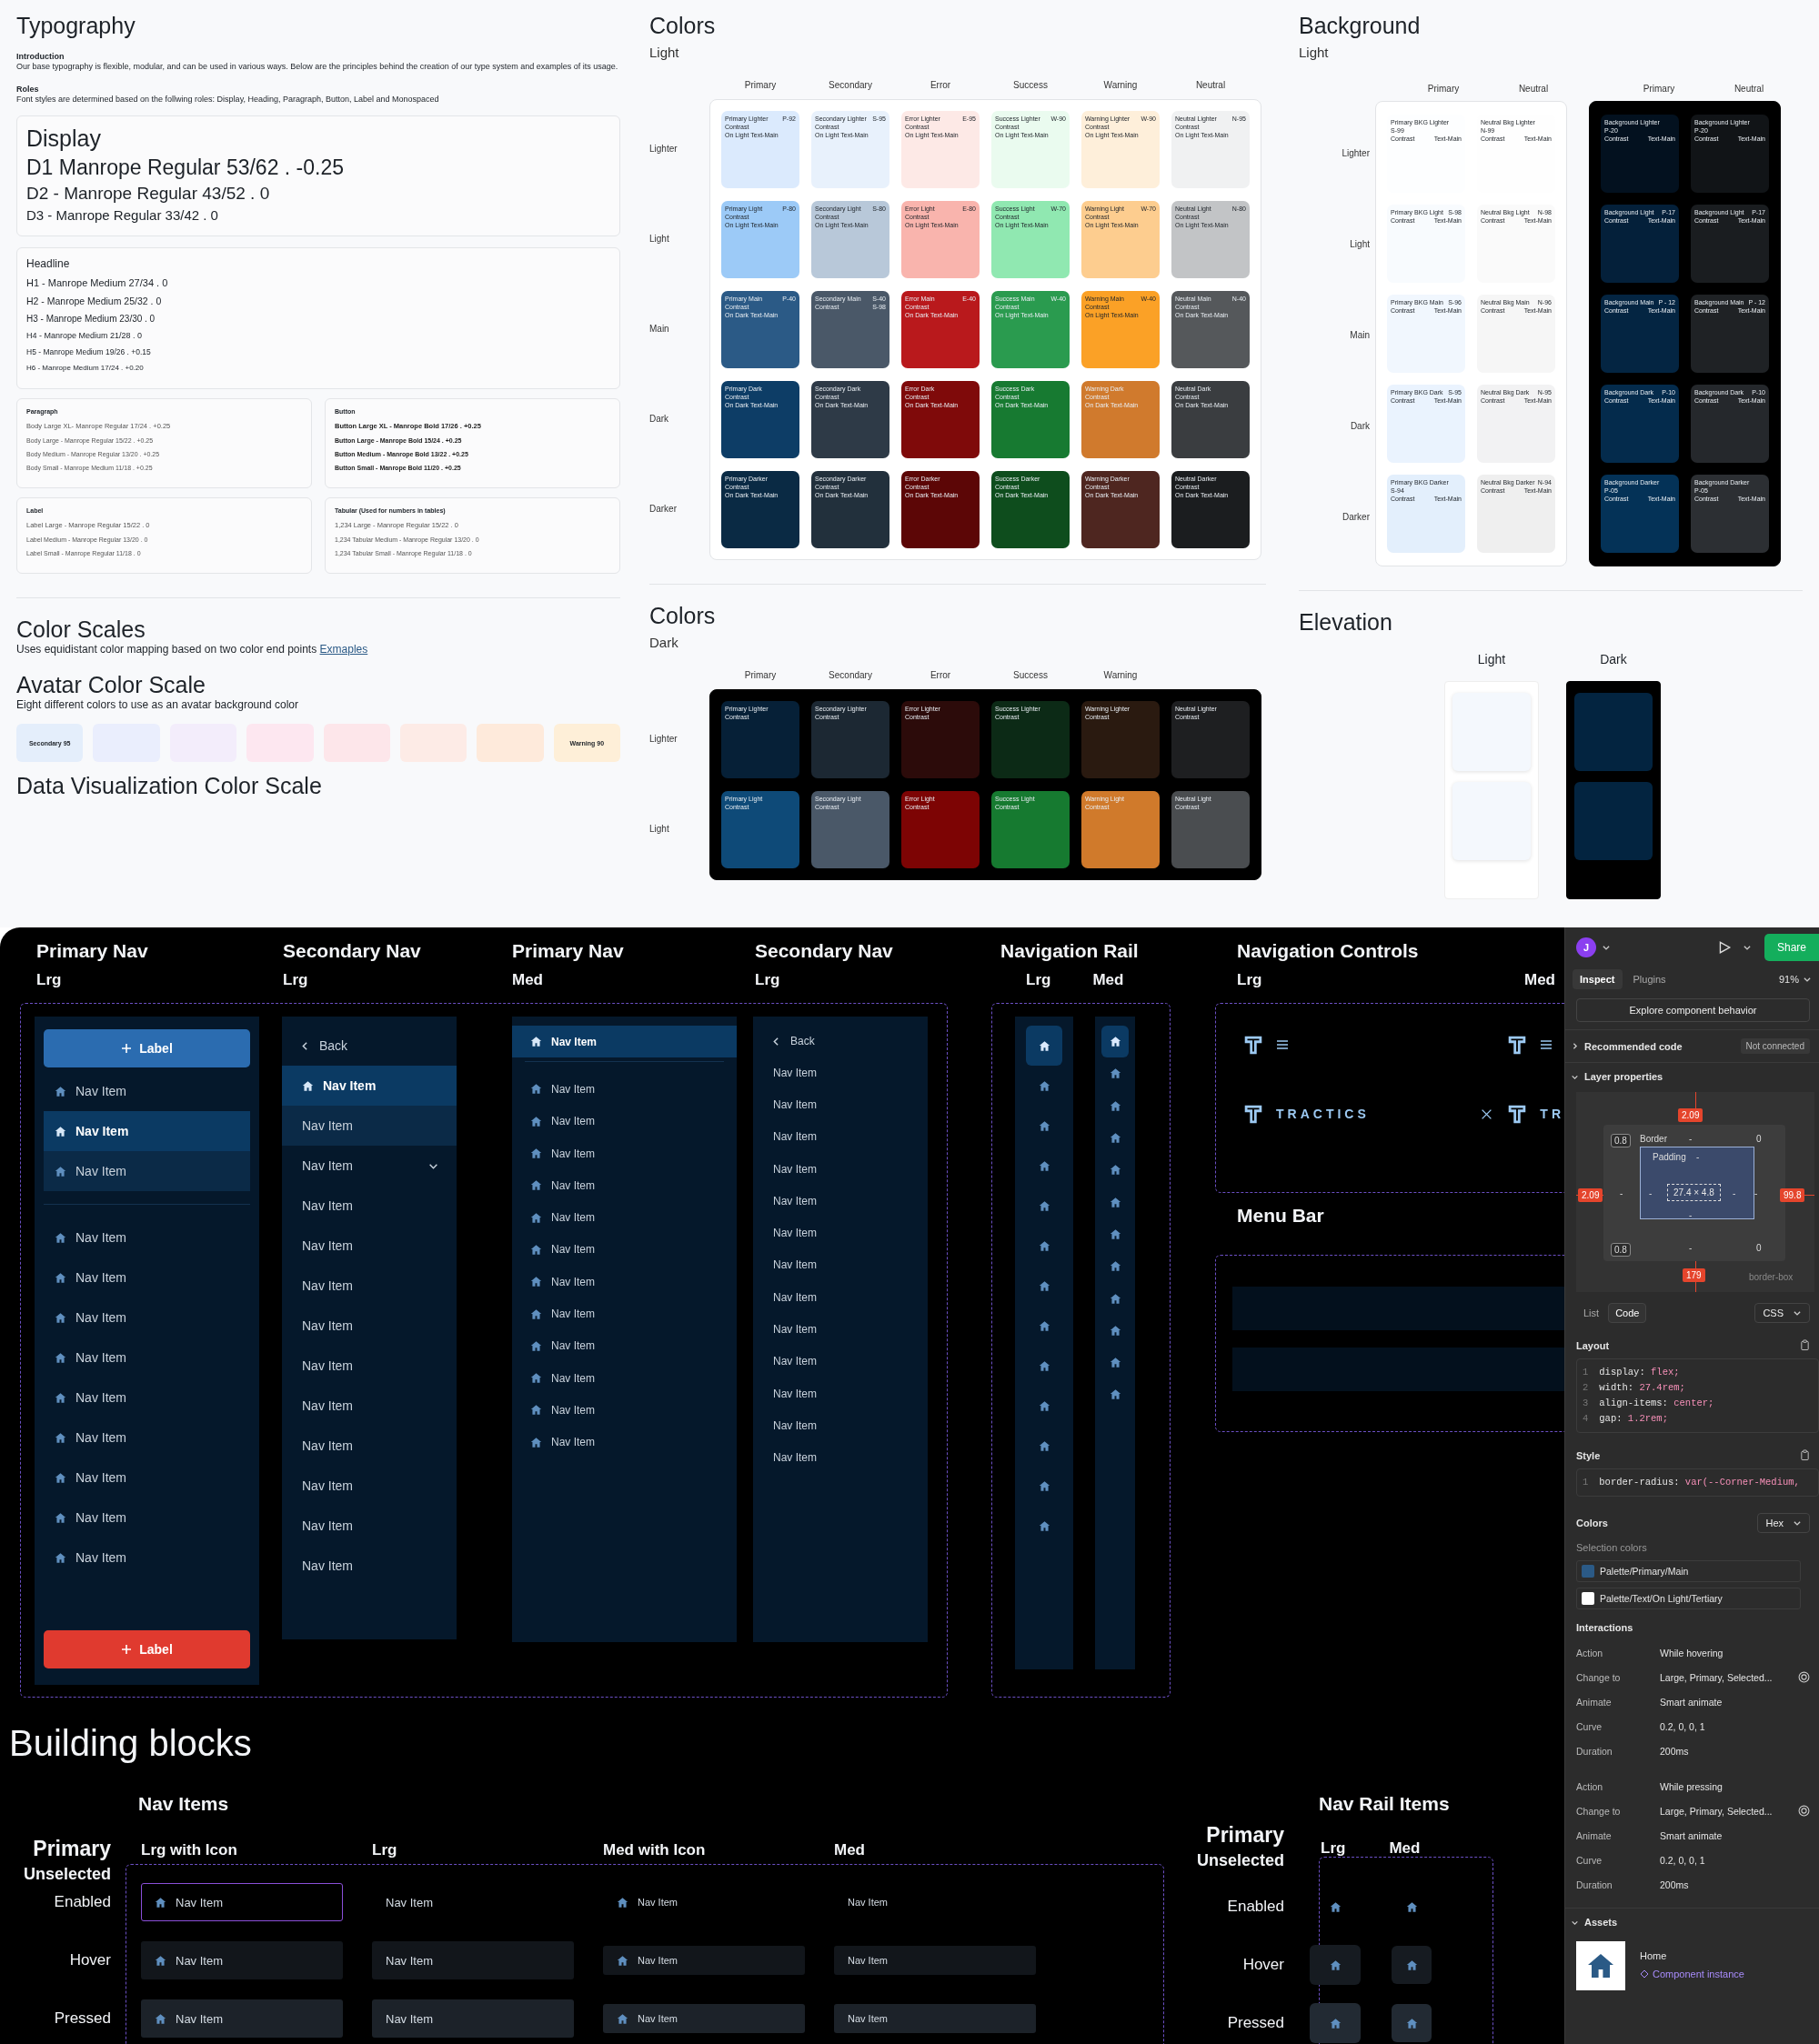 This screenshot has height=2044, width=1819. Describe the element at coordinates (1788, 980) in the screenshot. I see `zoom-level: 91%` at that location.